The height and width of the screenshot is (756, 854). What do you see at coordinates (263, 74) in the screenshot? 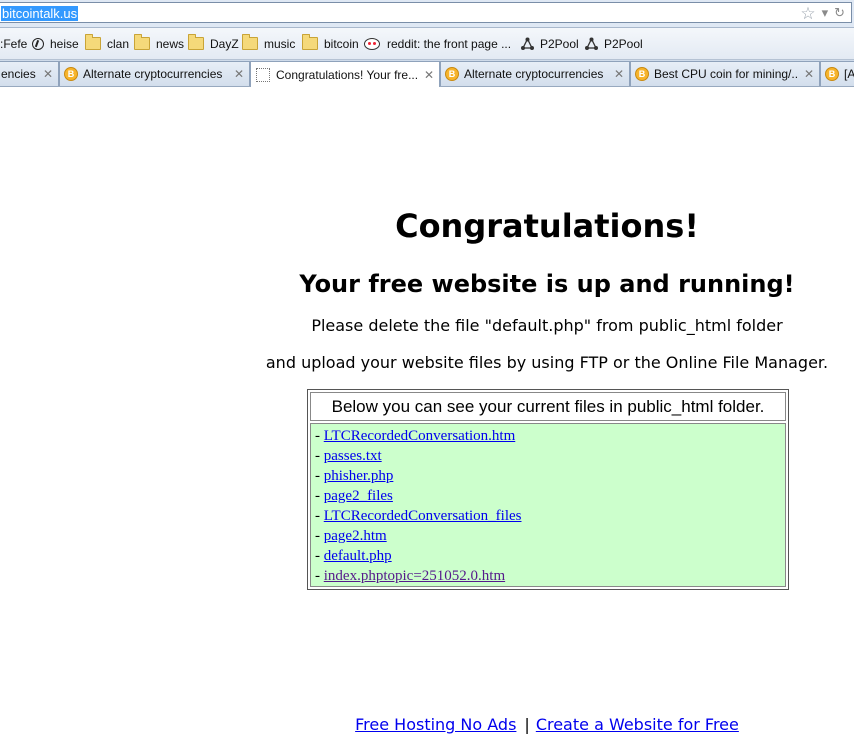
I see `page-icon` at bounding box center [263, 74].